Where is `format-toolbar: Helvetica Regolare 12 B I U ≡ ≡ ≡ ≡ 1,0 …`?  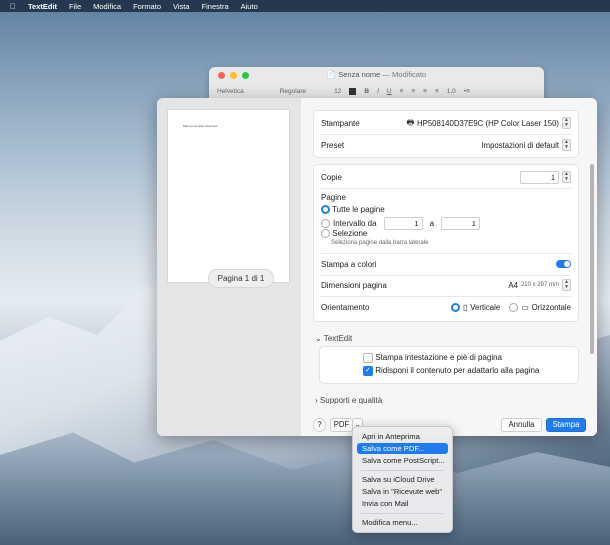
format-toolbar: Helvetica Regolare 12 B I U ≡ ≡ ≡ ≡ 1,0 … is located at coordinates (376, 91).